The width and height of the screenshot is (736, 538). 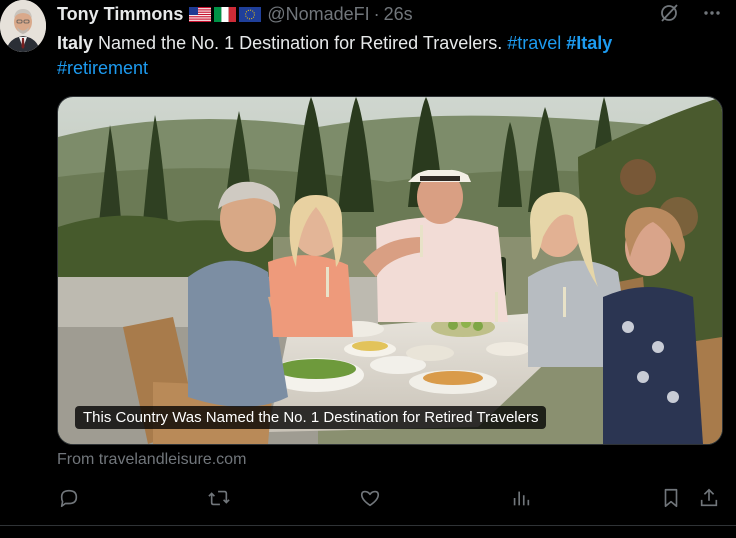 What do you see at coordinates (671, 498) in the screenshot?
I see `bookmark-icon` at bounding box center [671, 498].